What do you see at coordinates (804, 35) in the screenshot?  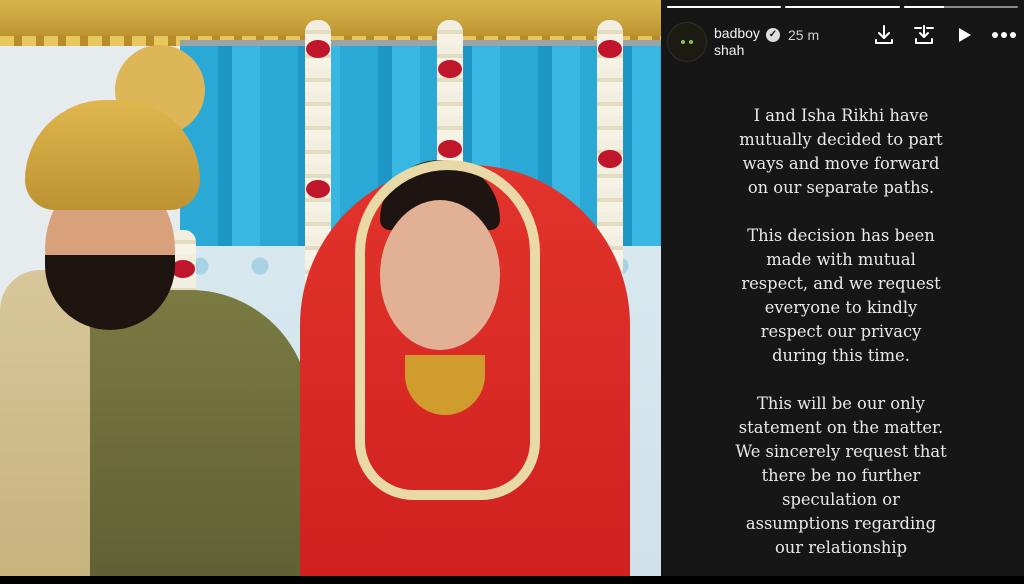 I see `story-timestamp: 25 m` at bounding box center [804, 35].